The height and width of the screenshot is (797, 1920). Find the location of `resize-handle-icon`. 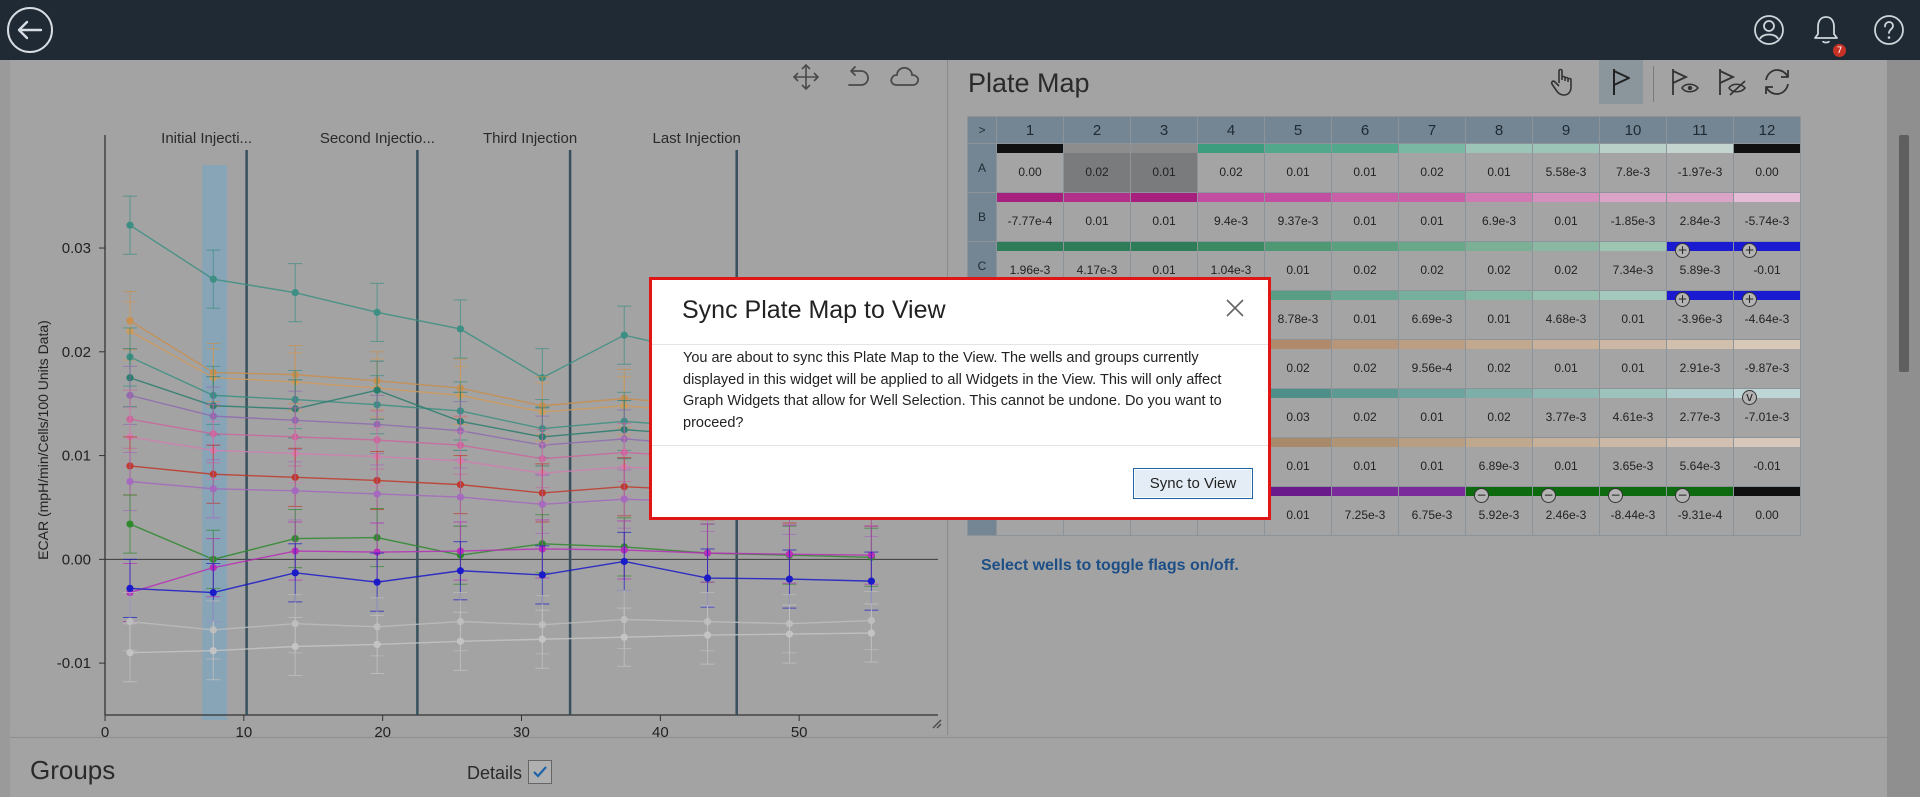

resize-handle-icon is located at coordinates (937, 725).